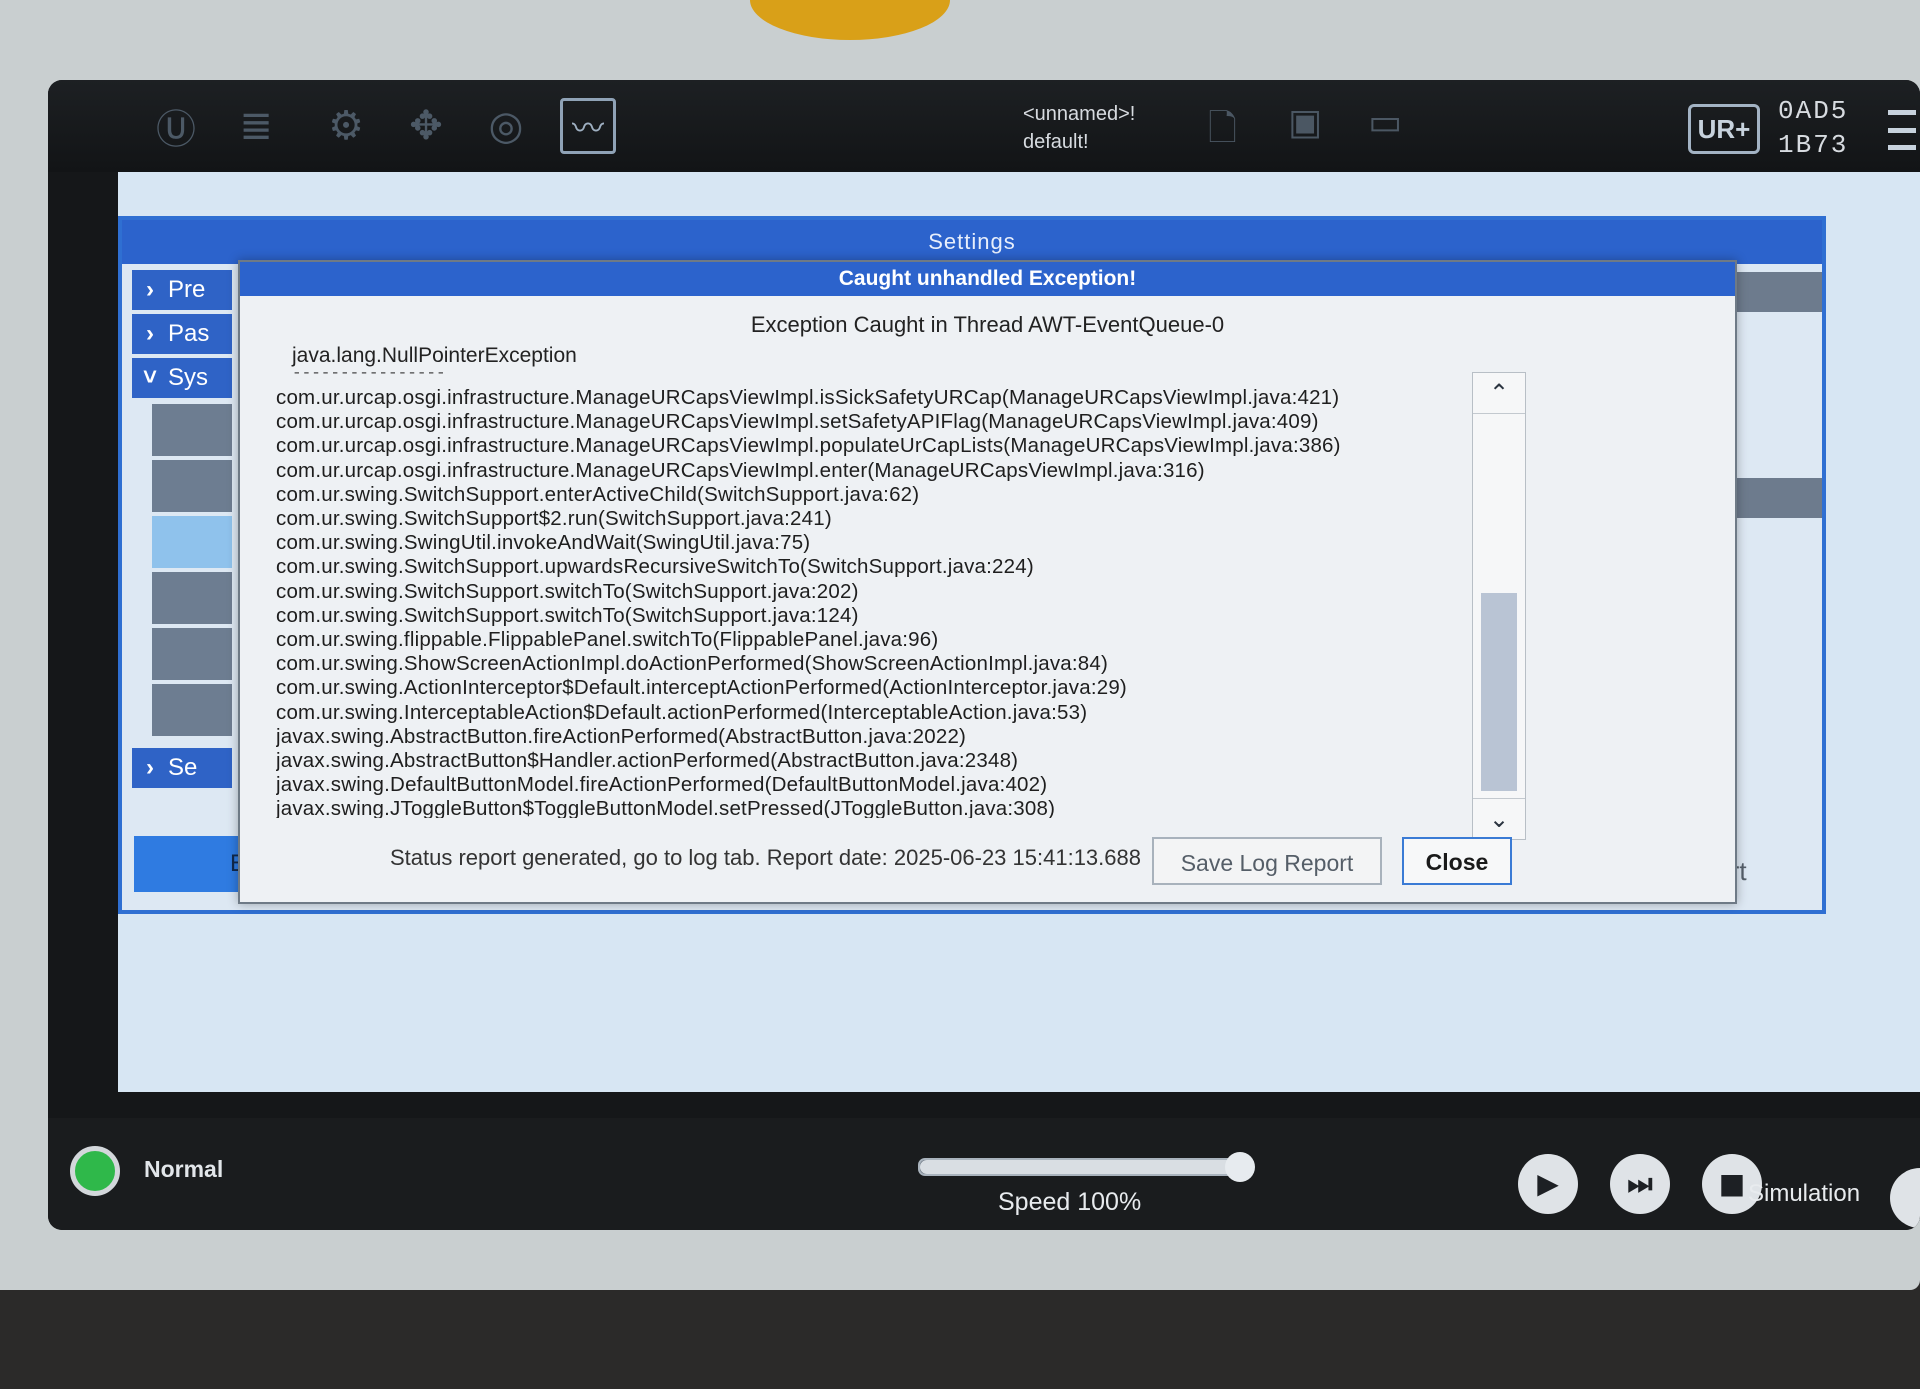 Image resolution: width=1920 pixels, height=1389 pixels. I want to click on scroll-down-icon: ⌄, so click(1499, 818).